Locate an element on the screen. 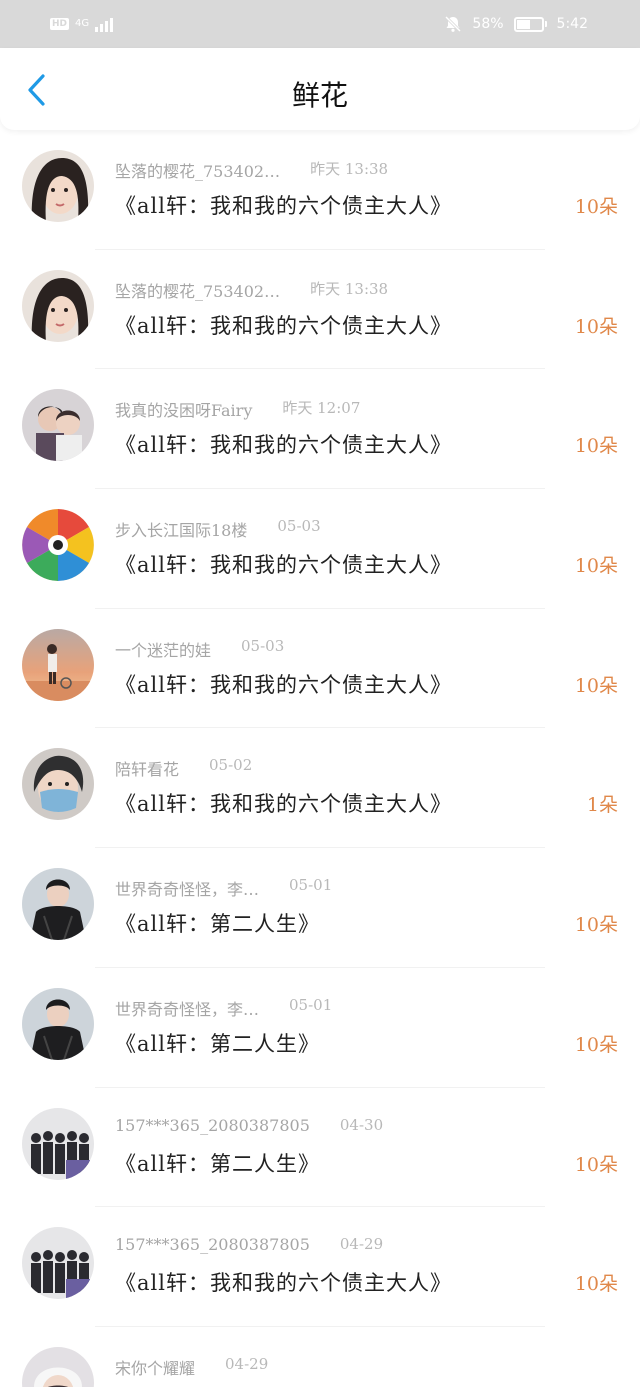 This screenshot has width=640, height=1387. item-meta: 宋你个耀耀 04-29 is located at coordinates (191, 1367).